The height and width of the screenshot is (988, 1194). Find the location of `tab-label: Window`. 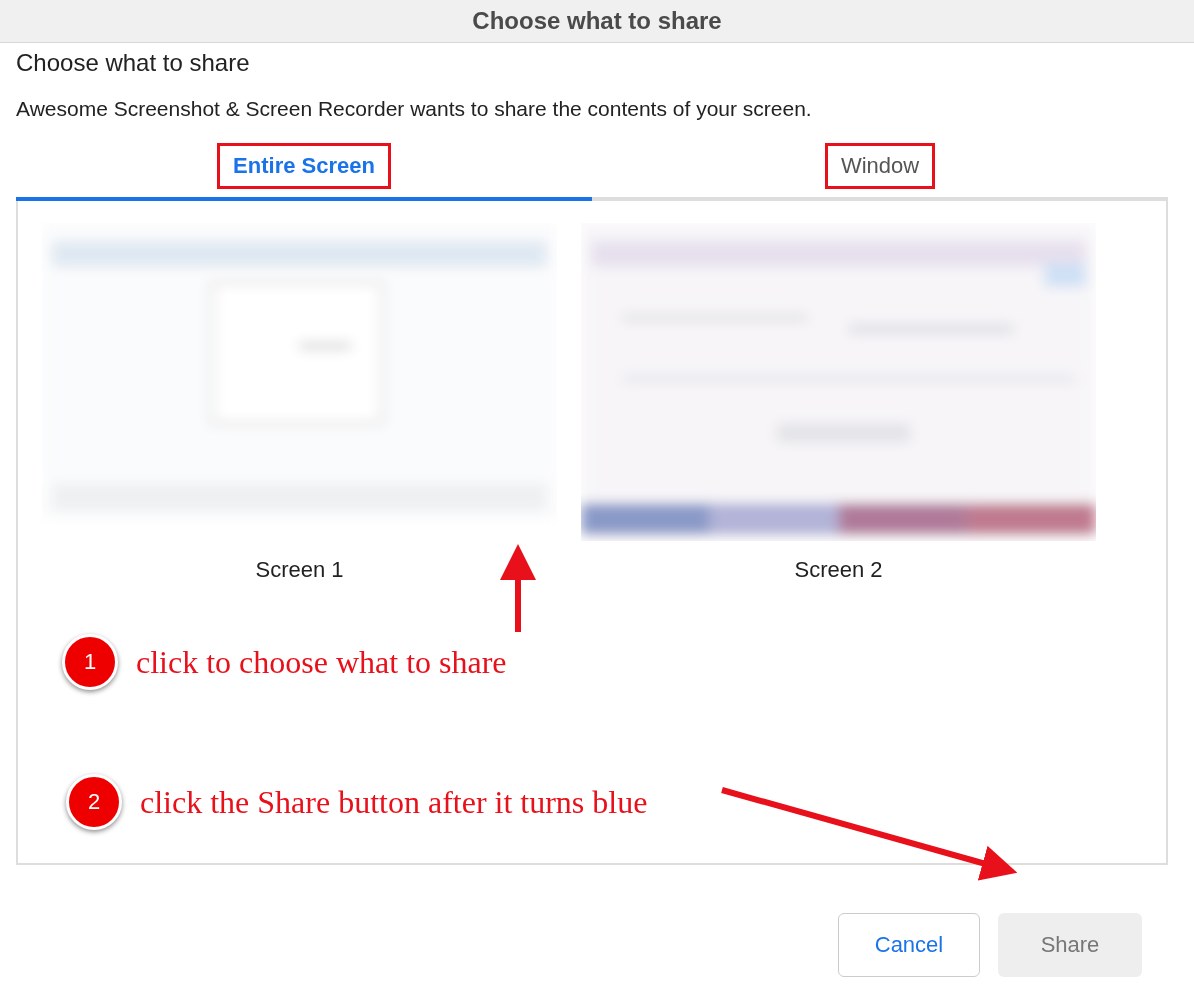

tab-label: Window is located at coordinates (880, 166).